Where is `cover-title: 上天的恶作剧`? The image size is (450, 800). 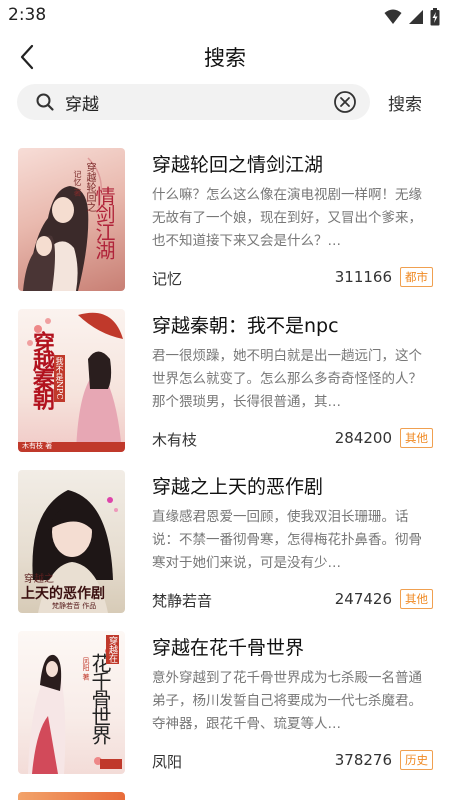
cover-title: 上天的恶作剧 is located at coordinates (63, 594).